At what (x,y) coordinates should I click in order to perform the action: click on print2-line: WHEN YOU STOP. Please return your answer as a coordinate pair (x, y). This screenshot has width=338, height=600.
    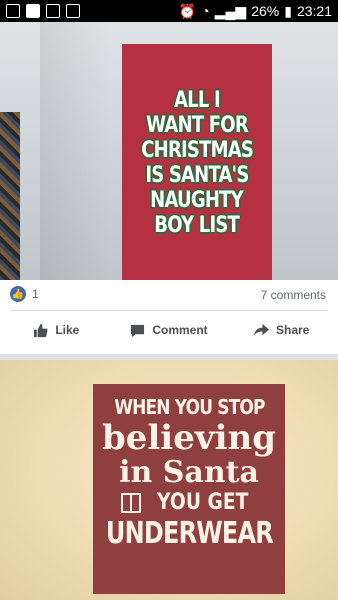
    Looking at the image, I should click on (189, 407).